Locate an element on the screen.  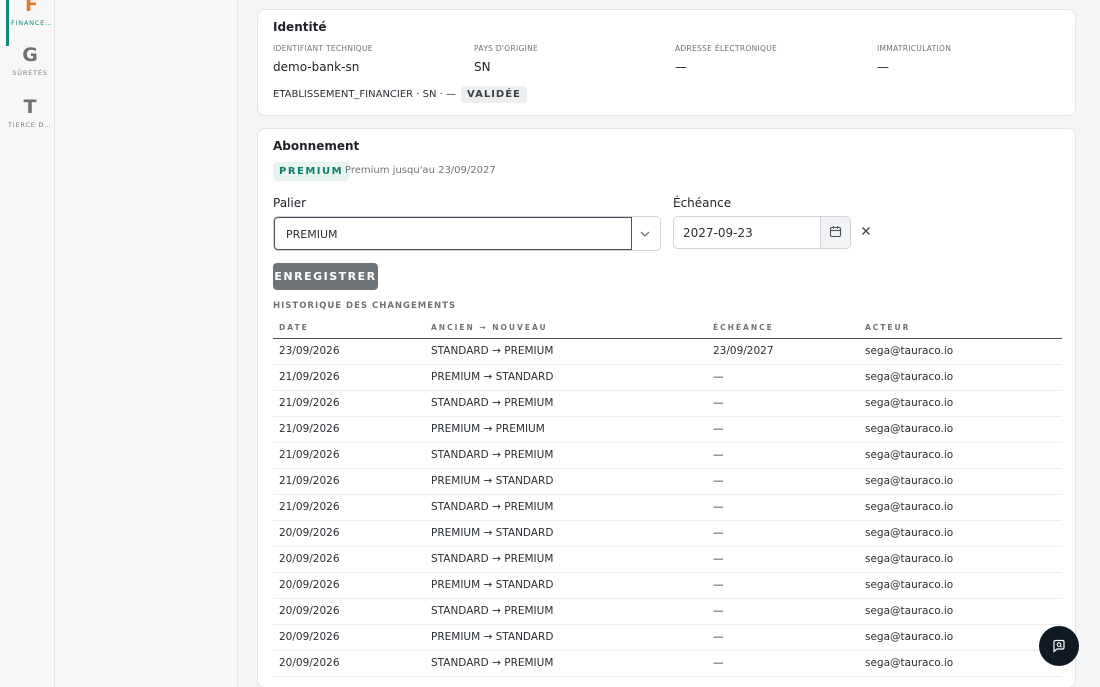
tier-badge: PREMIUM is located at coordinates (311, 171).